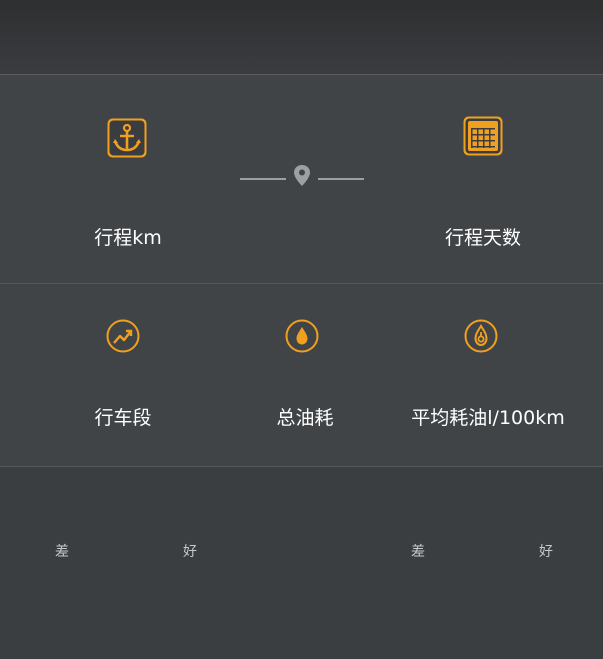 The width and height of the screenshot is (603, 659). I want to click on trend-icon, so click(123, 336).